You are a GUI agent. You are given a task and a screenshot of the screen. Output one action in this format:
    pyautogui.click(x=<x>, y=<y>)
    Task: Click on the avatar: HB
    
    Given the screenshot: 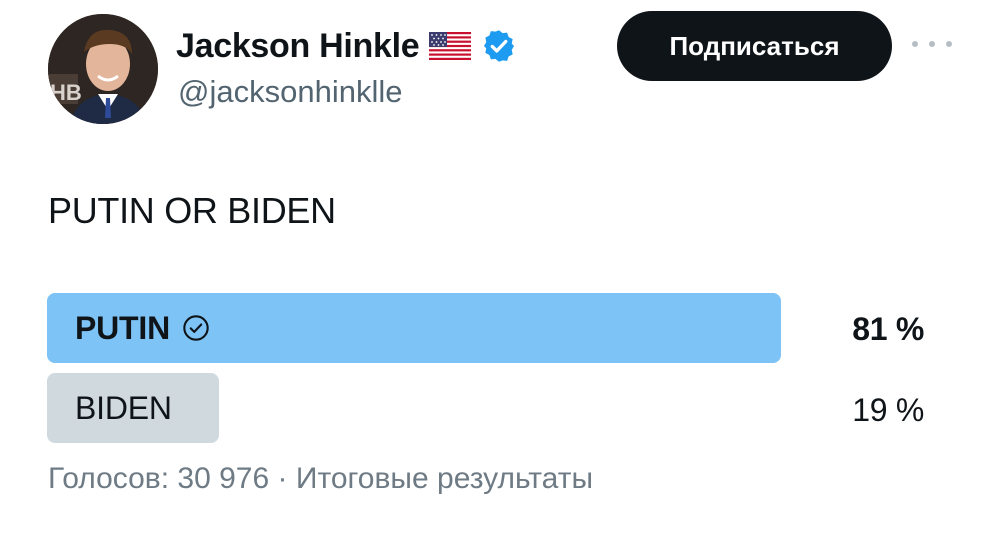 What is the action you would take?
    pyautogui.click(x=103, y=69)
    